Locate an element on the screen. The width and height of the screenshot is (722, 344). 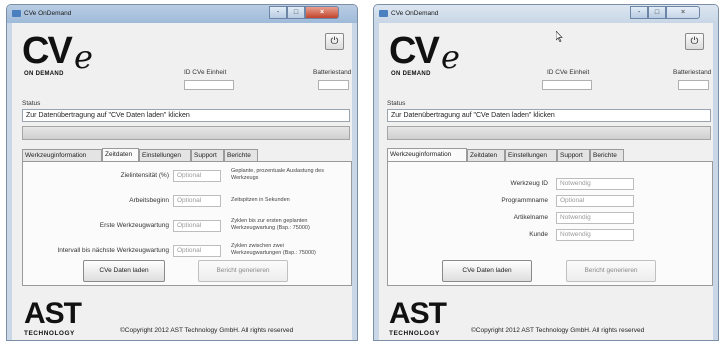
werkzeug-id-input: Notwendig is located at coordinates (595, 184).